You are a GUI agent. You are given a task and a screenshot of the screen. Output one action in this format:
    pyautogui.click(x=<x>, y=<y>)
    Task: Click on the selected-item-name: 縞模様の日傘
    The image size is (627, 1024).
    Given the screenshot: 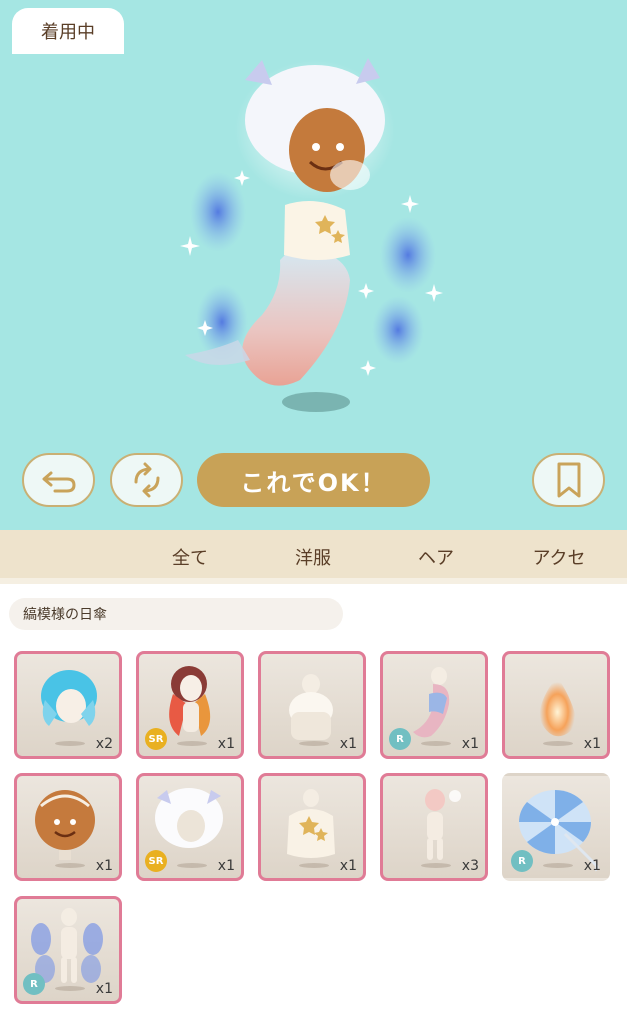 What is the action you would take?
    pyautogui.click(x=176, y=614)
    